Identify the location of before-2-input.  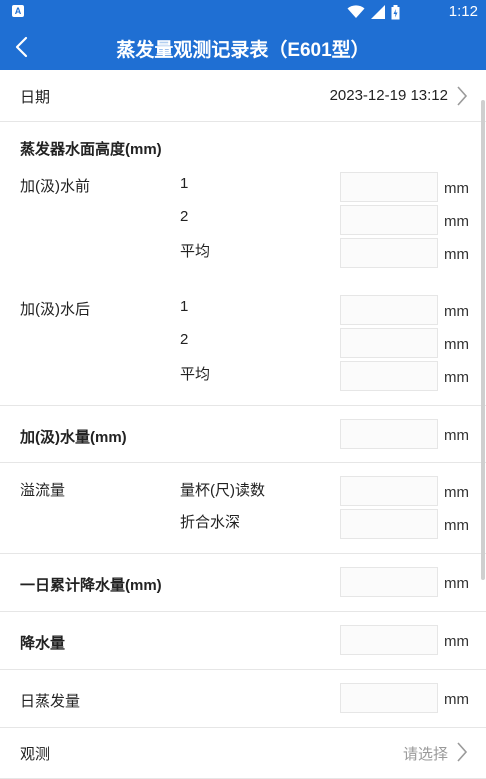
(389, 220).